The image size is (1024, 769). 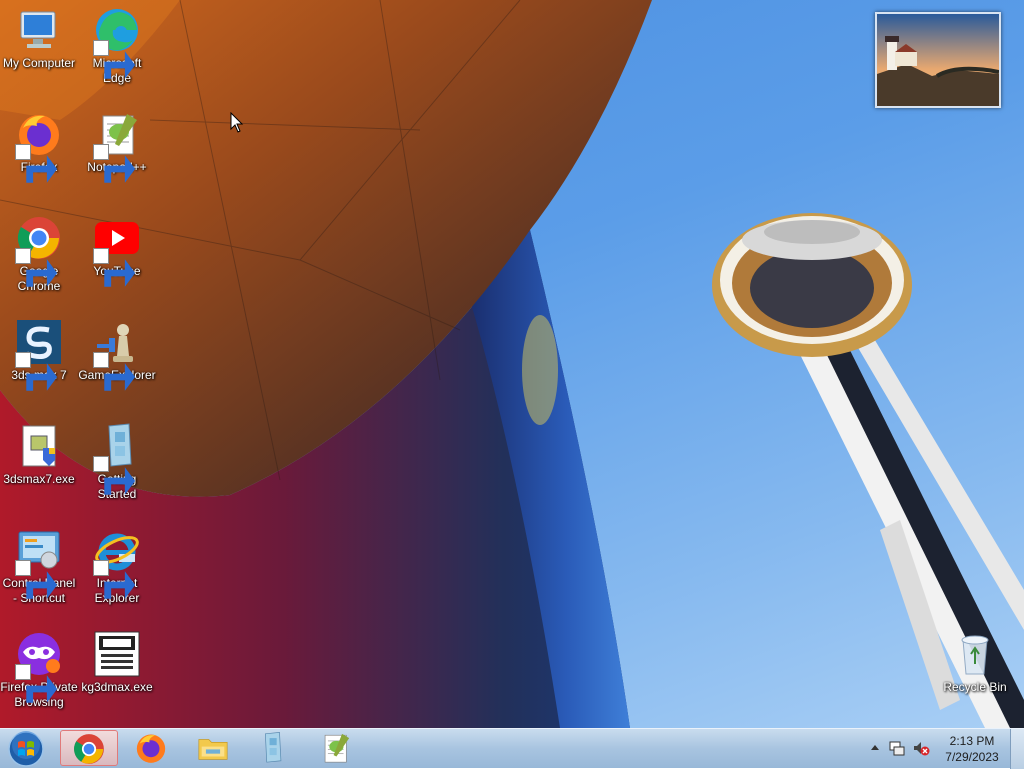 What do you see at coordinates (875, 748) in the screenshot?
I see `show-hidden-icons-chevron-up-icon` at bounding box center [875, 748].